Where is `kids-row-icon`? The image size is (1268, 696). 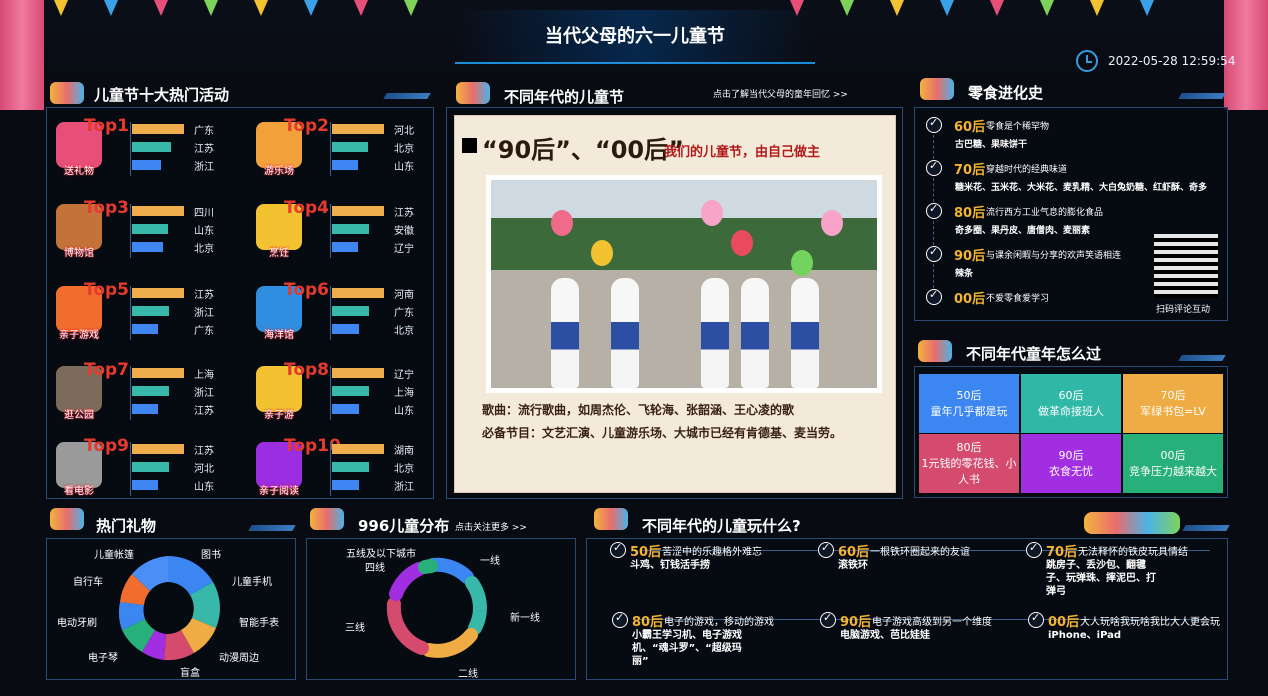
kids-row-icon is located at coordinates (1132, 523).